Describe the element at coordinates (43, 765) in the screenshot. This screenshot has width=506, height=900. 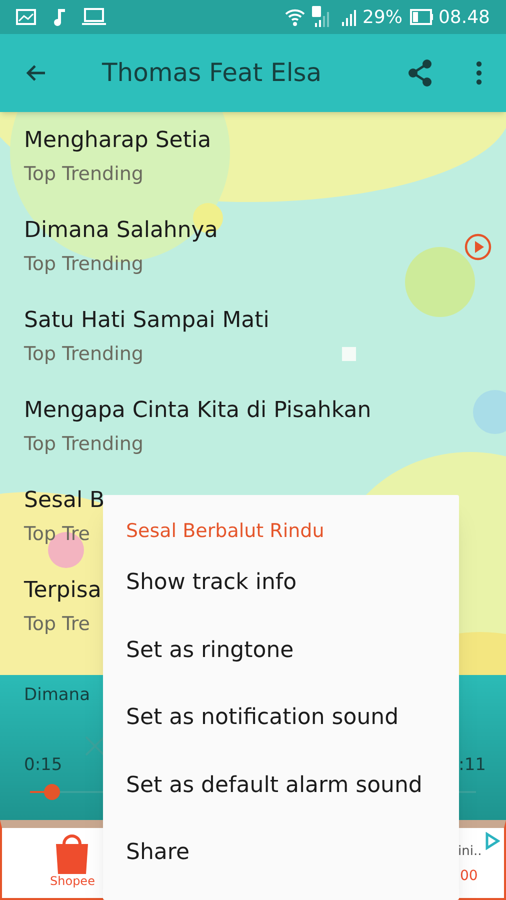
I see `elapsed-time: 0:15` at that location.